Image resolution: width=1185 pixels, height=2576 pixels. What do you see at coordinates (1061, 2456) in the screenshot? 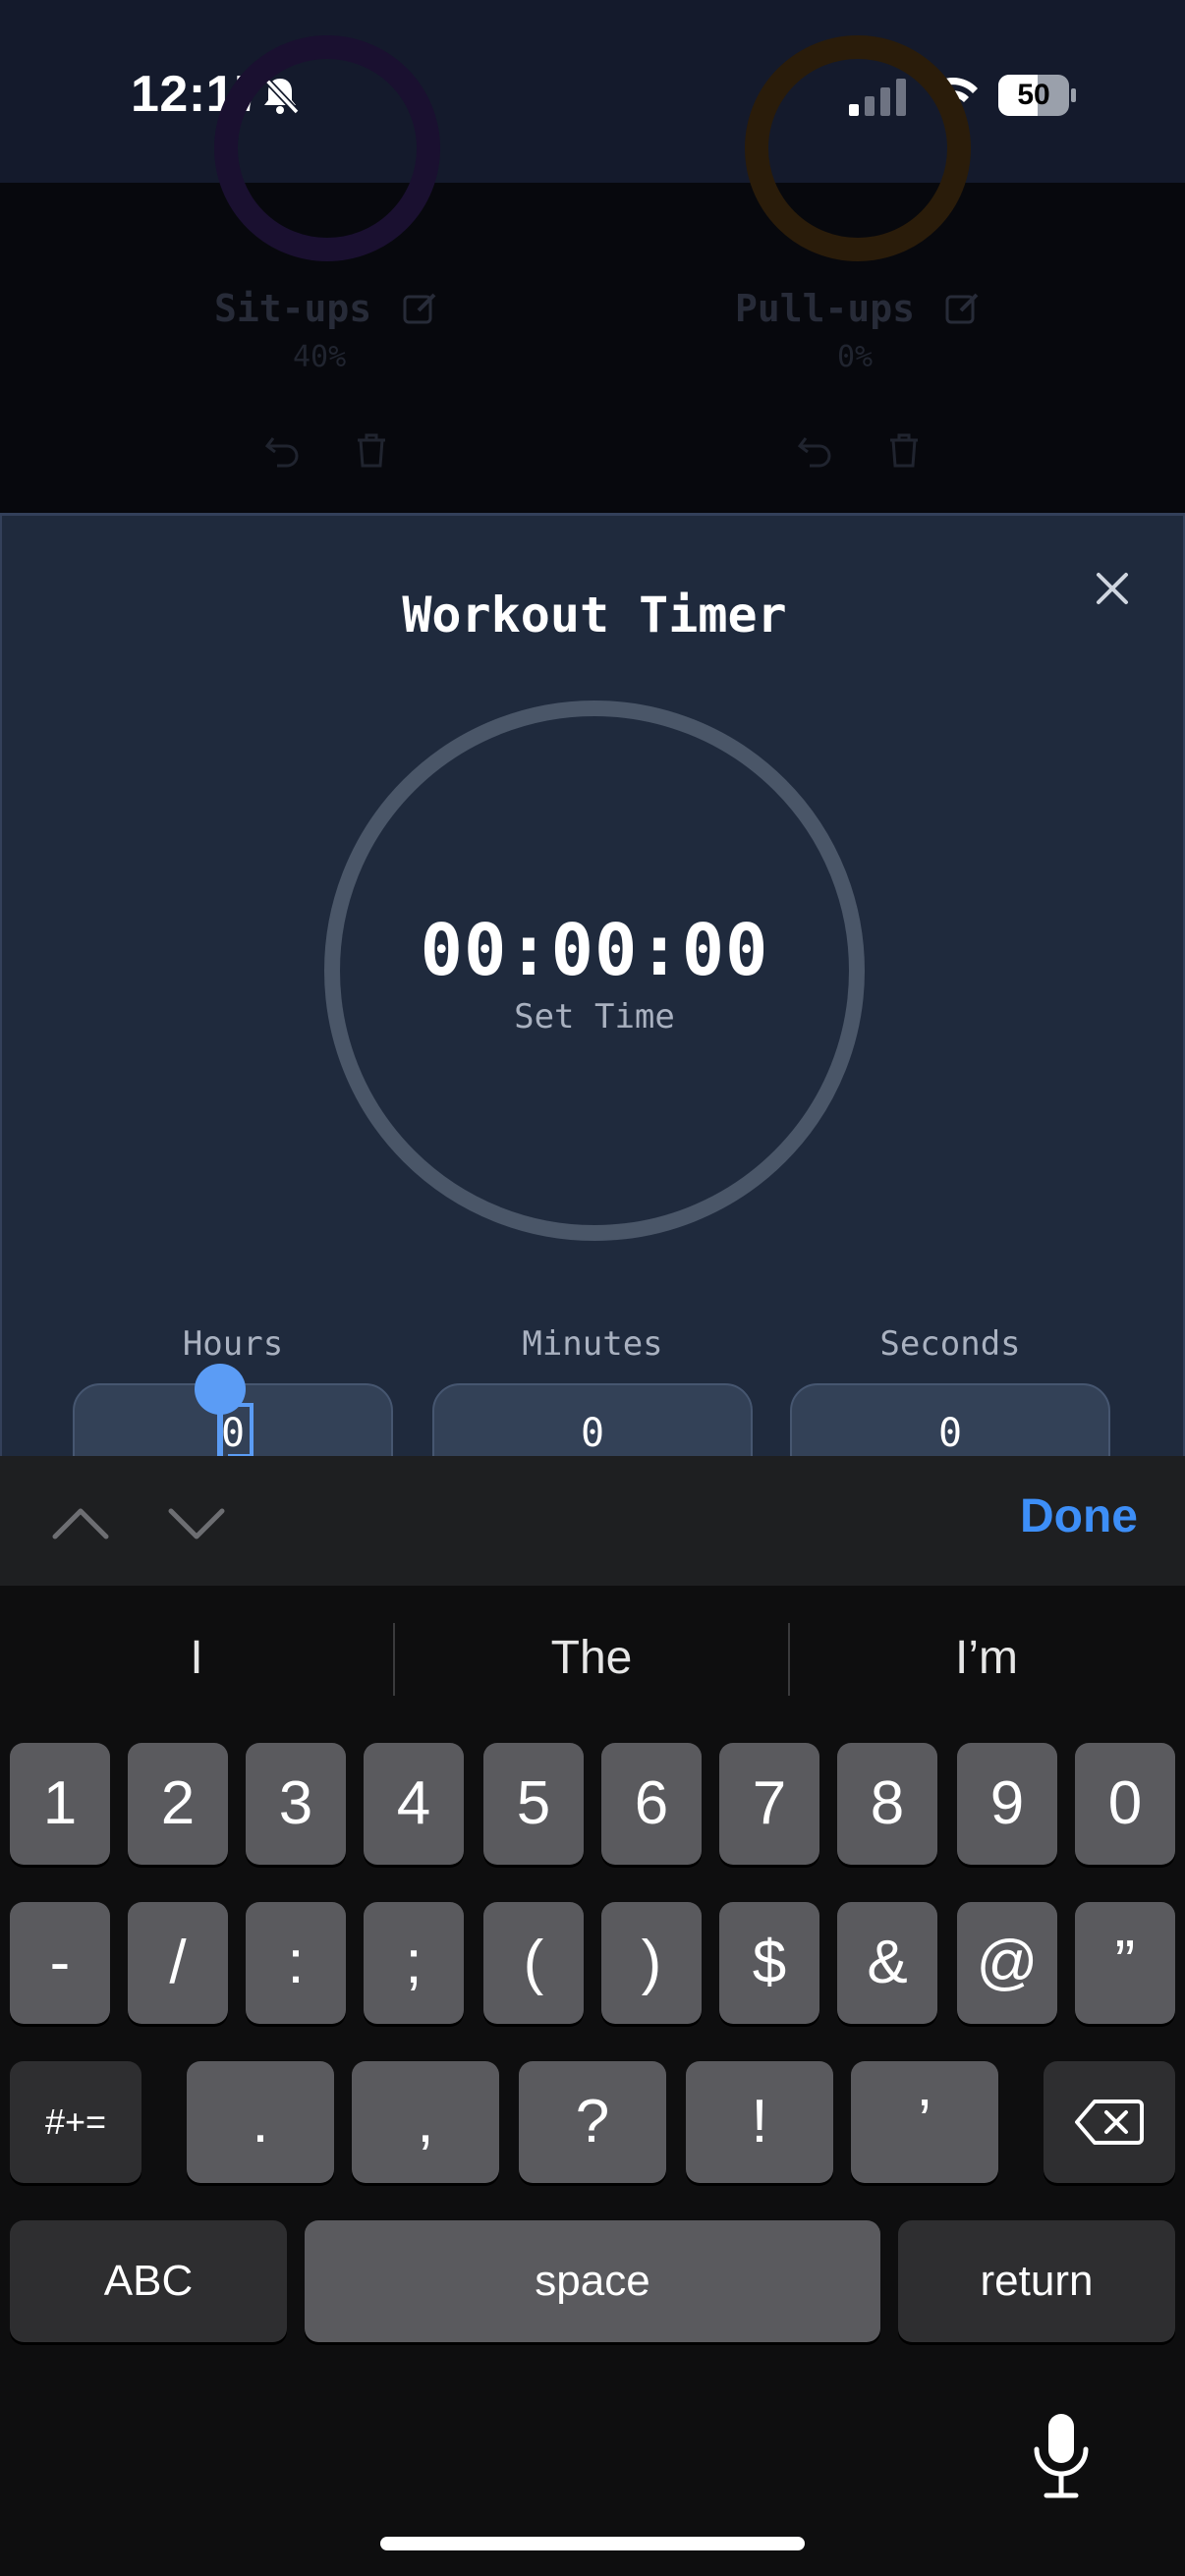
I see `microphone-icon` at bounding box center [1061, 2456].